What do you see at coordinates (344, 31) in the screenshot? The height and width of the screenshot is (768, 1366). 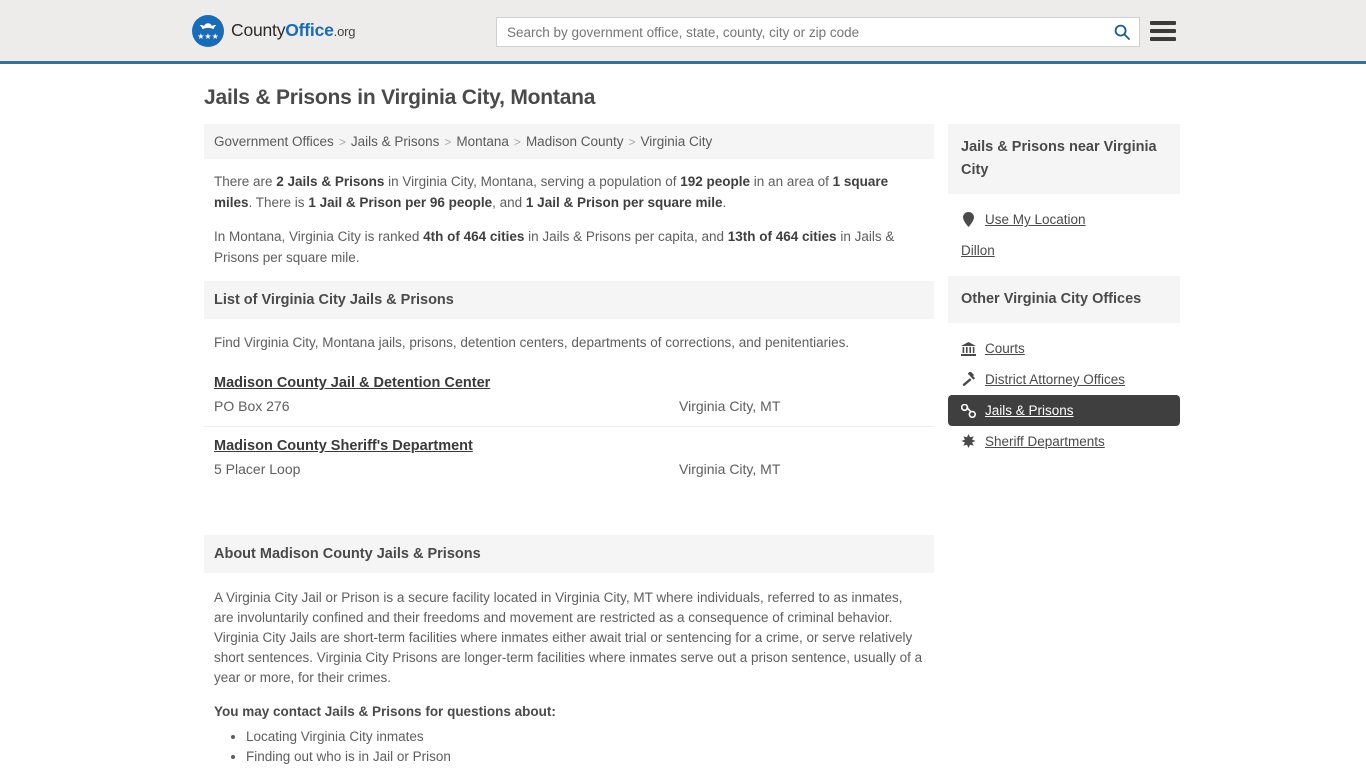 I see `logo-text-org: .org` at bounding box center [344, 31].